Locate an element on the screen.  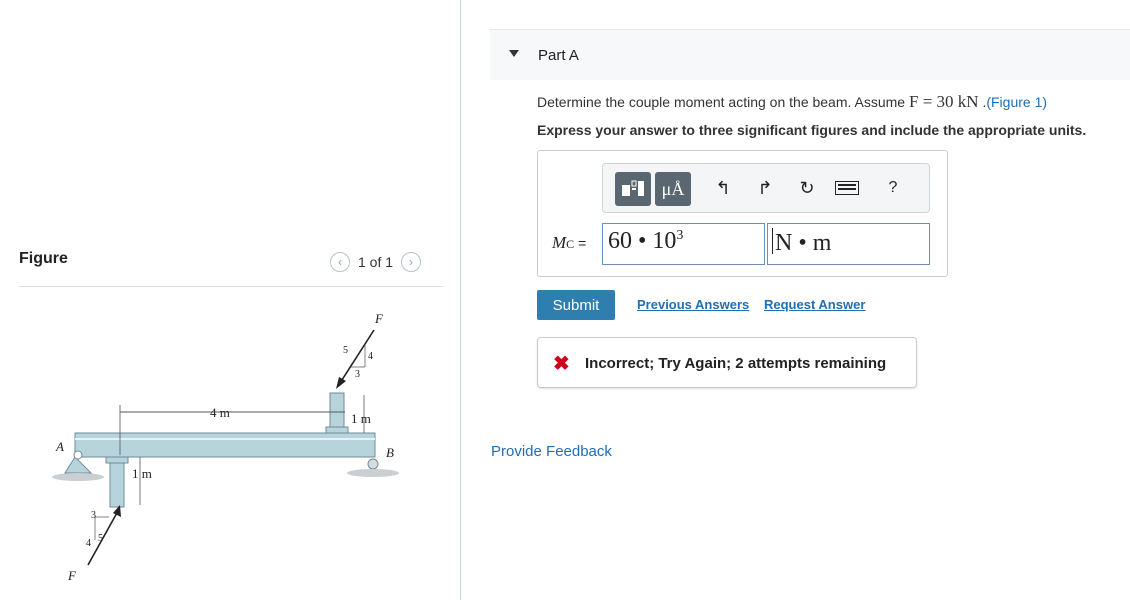
force-bottom-label: F is located at coordinates (72, 575).